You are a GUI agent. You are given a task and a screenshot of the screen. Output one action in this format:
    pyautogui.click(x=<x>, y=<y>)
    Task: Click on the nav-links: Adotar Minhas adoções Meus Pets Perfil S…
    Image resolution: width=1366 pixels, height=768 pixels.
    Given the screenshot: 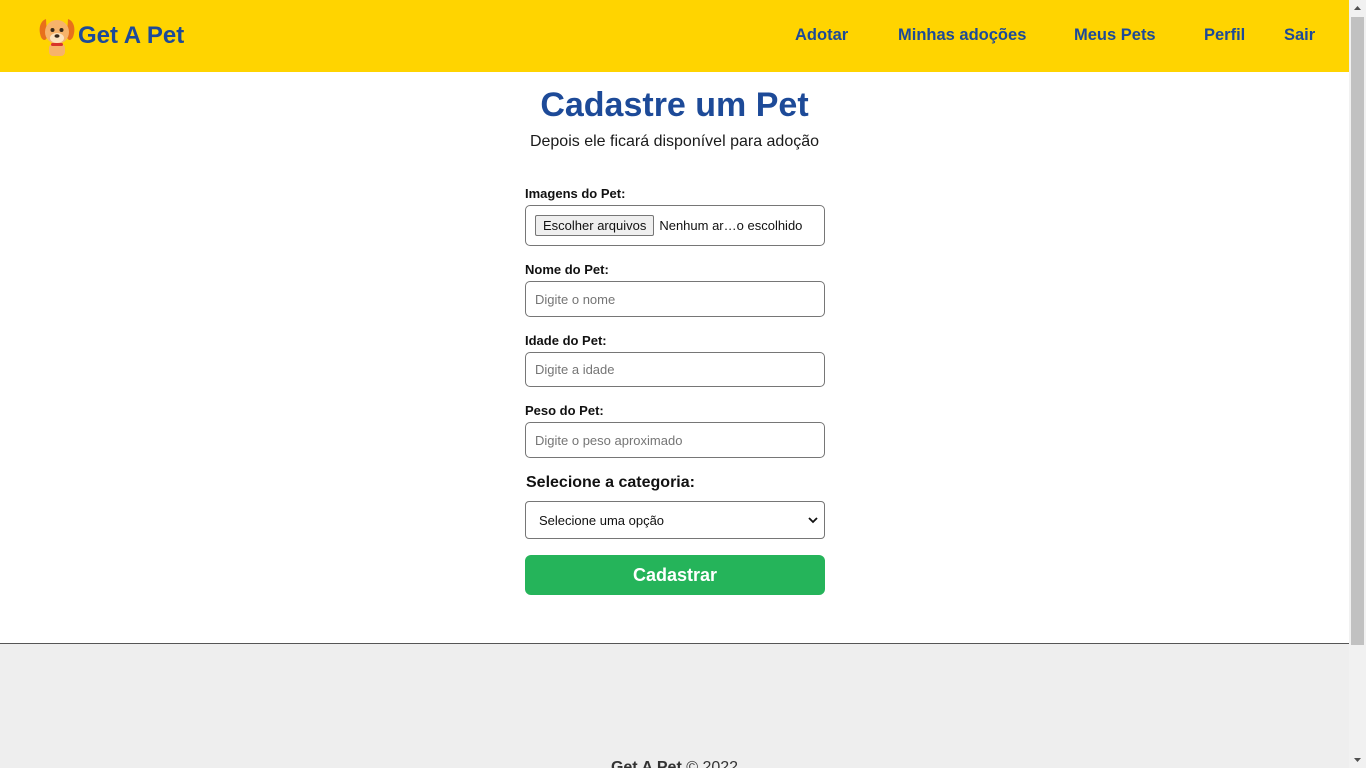 What is the action you would take?
    pyautogui.click(x=674, y=36)
    